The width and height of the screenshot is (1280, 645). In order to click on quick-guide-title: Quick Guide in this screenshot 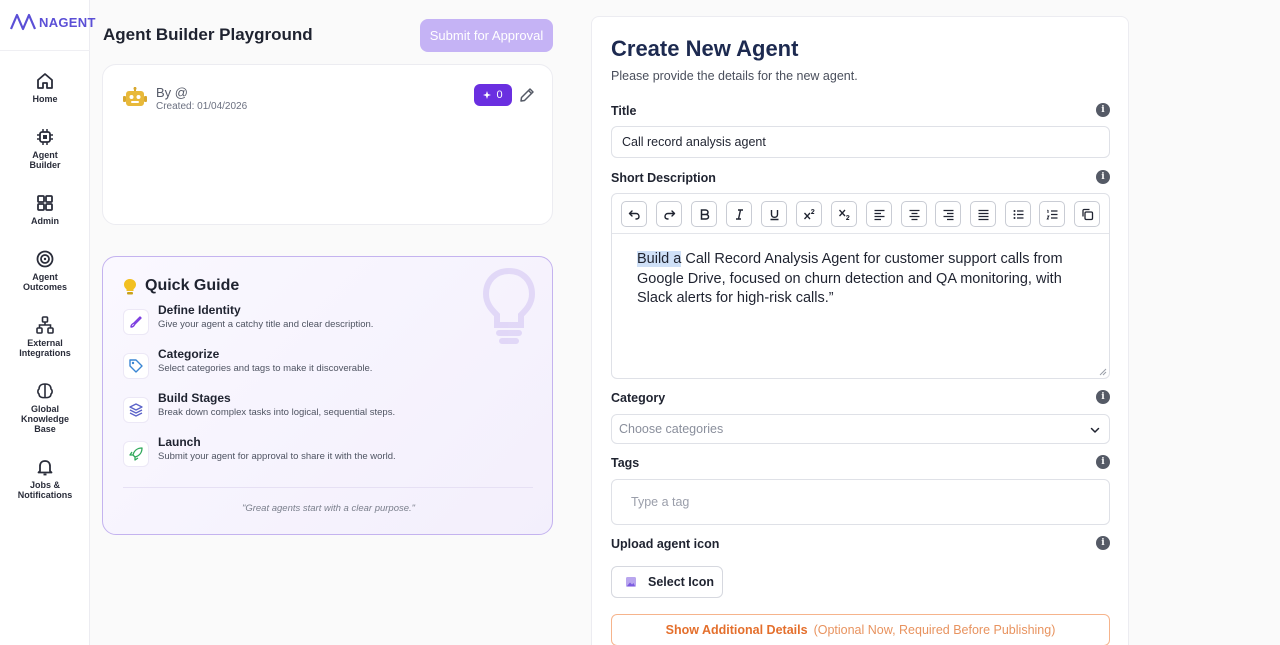, I will do `click(192, 285)`.